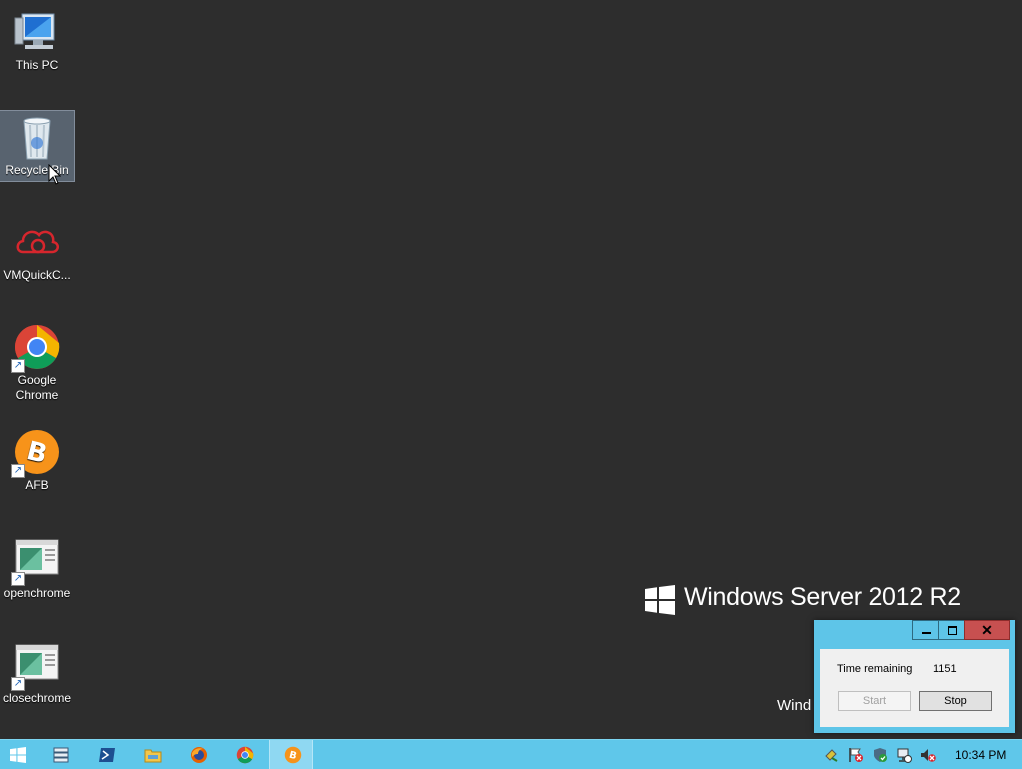 Image resolution: width=1022 pixels, height=769 pixels. I want to click on desktop-icon-openchrome: ↗ openchrome, so click(37, 569).